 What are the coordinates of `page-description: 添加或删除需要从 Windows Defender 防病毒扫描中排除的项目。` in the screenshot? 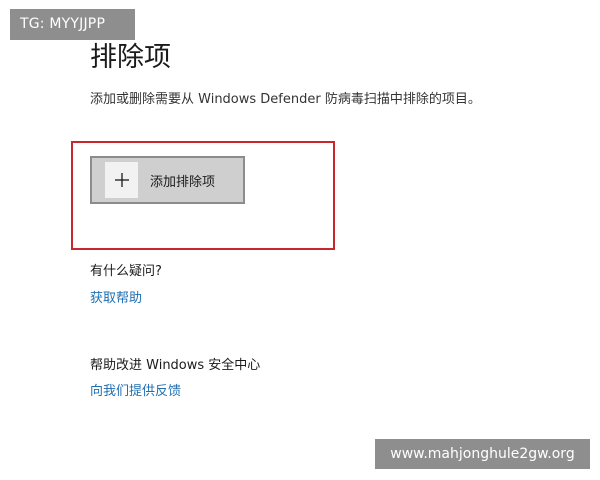 It's located at (285, 99).